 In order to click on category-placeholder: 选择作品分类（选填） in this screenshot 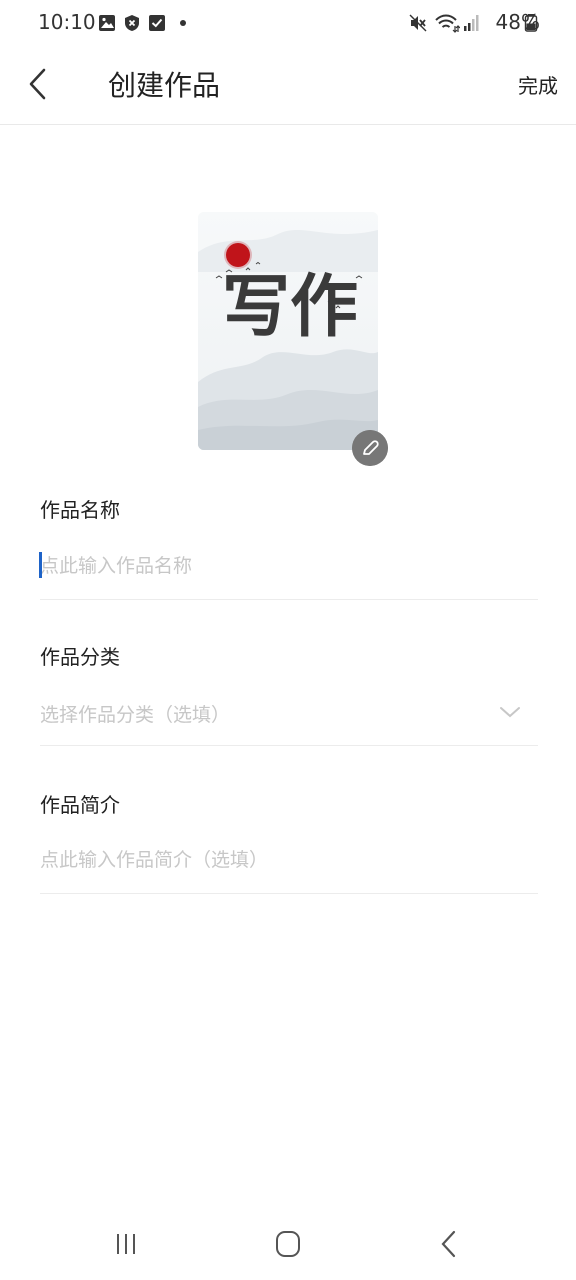, I will do `click(135, 715)`.